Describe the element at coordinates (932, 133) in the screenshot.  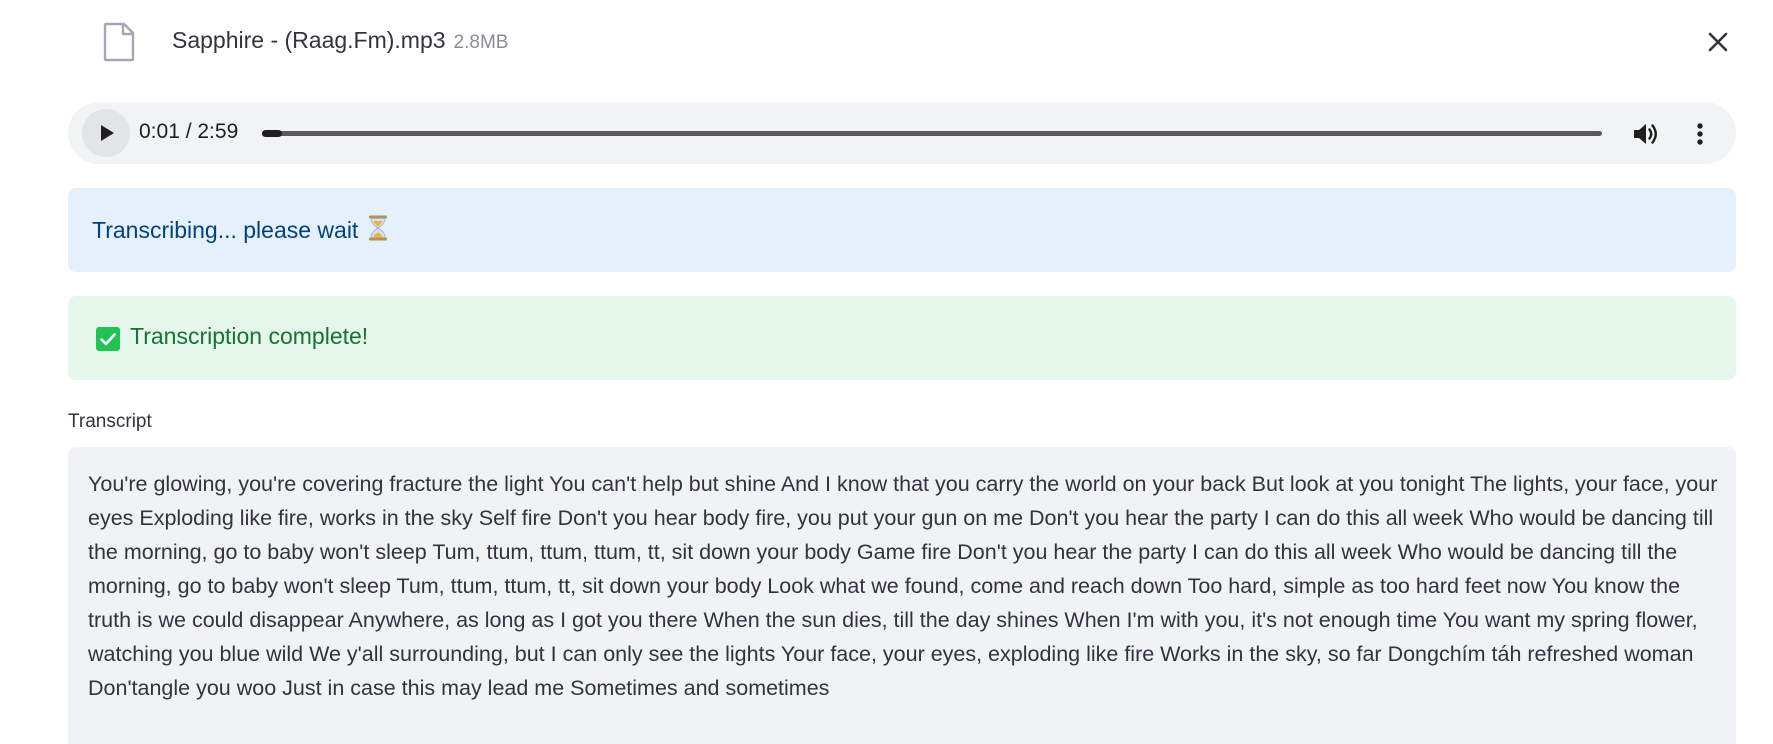
I see `seek-slider` at that location.